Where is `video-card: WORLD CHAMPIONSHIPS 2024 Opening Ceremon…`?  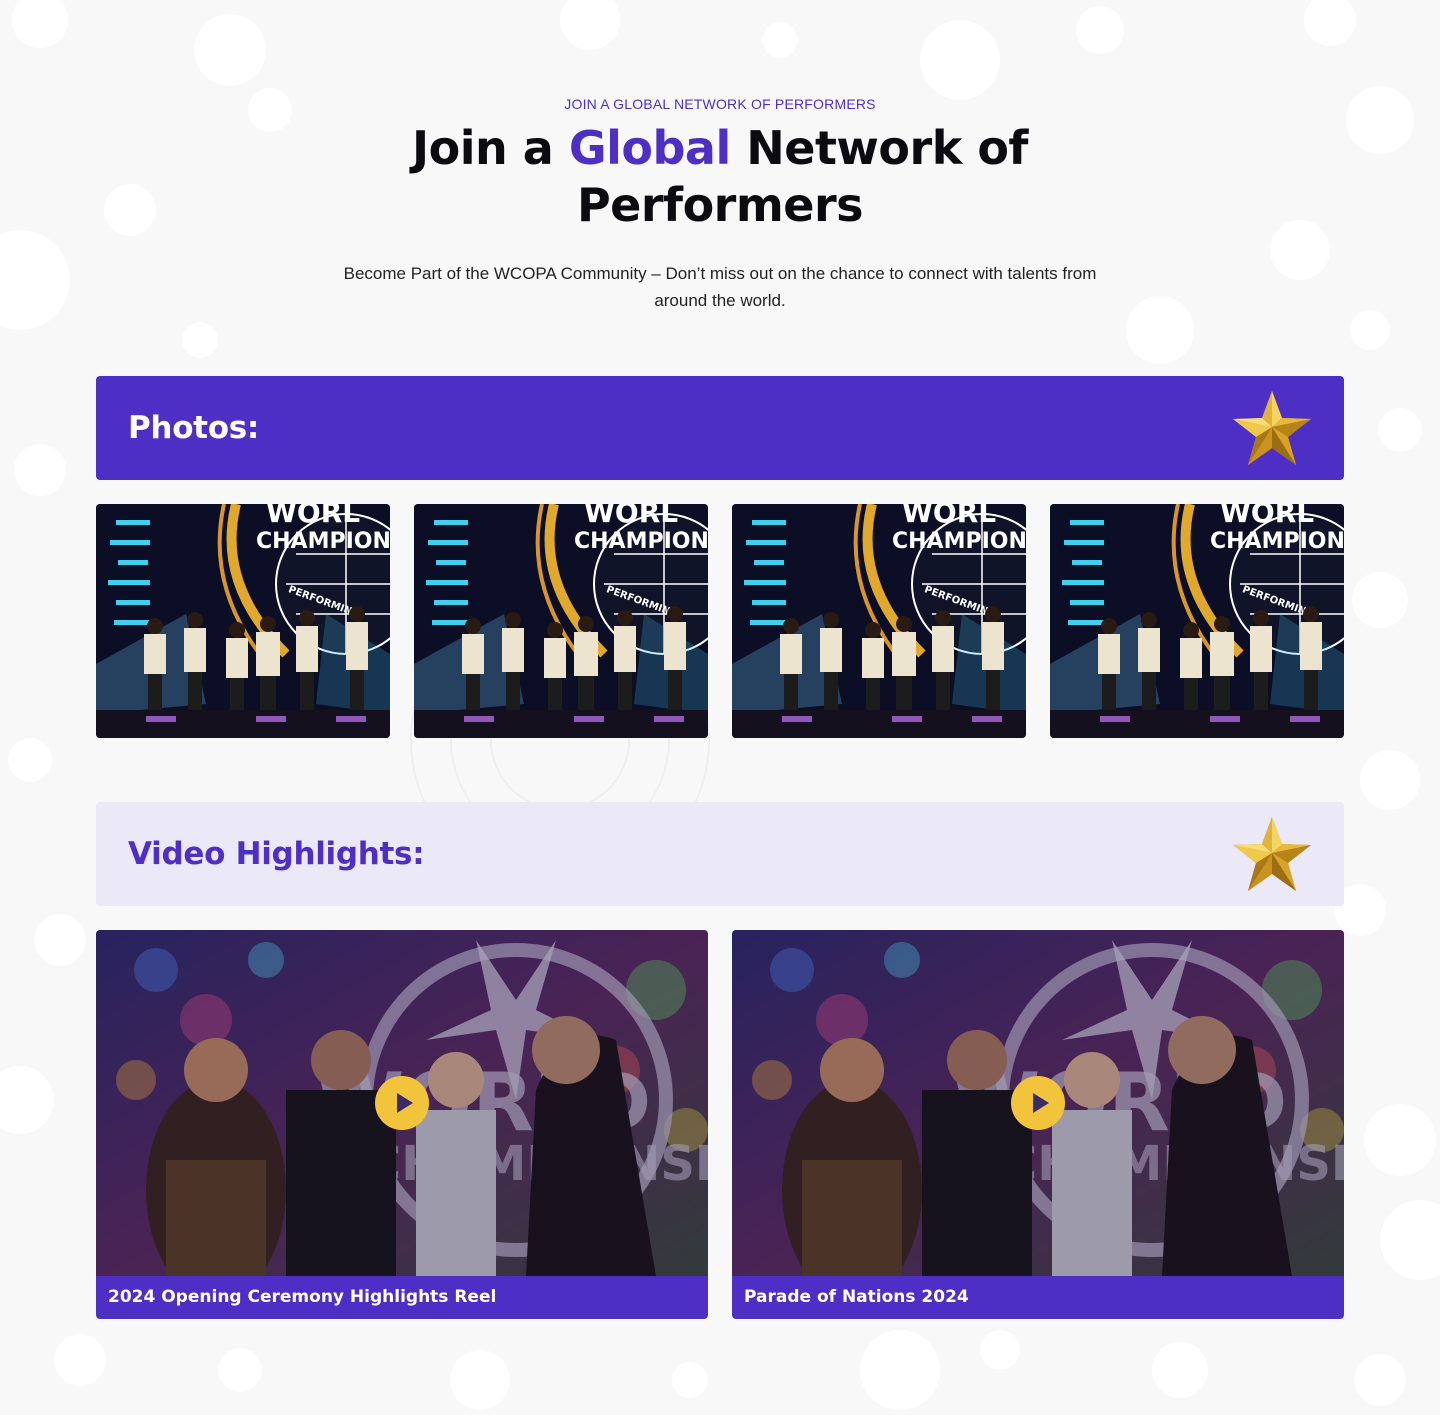
video-card: WORLD CHAMPIONSHIPS 2024 Opening Ceremon… is located at coordinates (402, 1124).